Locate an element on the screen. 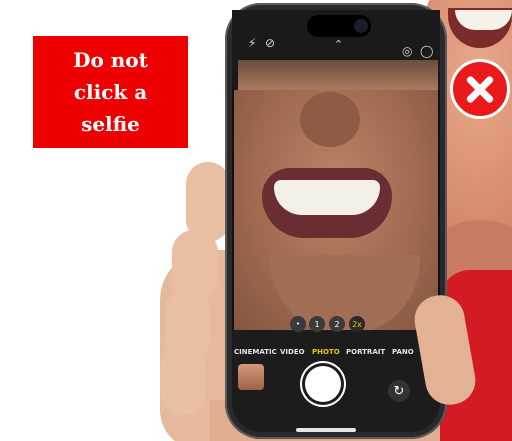 This screenshot has height=441, width=512. photo-thumbnail is located at coordinates (251, 377).